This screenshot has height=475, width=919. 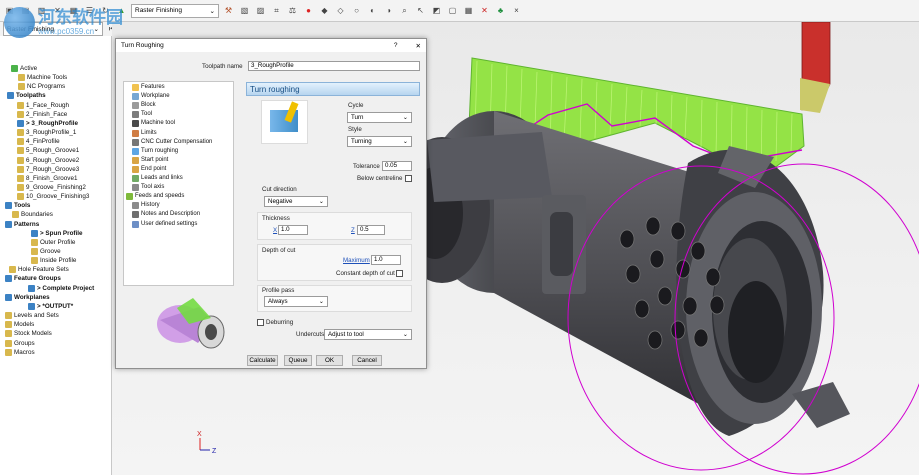 I want to click on explorer-item: Active, so click(x=24, y=68).